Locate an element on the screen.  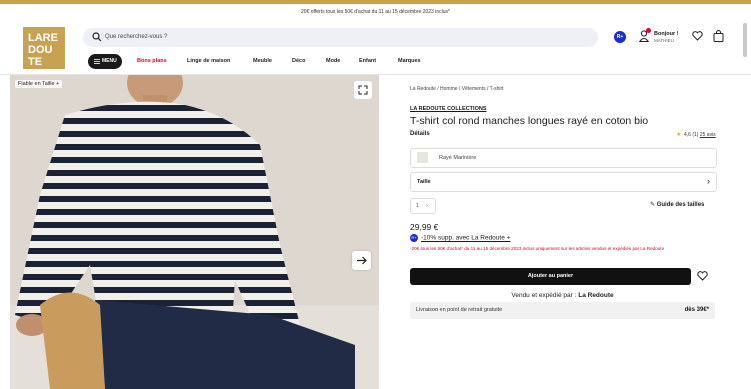
add-to-cart-button: Ajouter au panier is located at coordinates (550, 276).